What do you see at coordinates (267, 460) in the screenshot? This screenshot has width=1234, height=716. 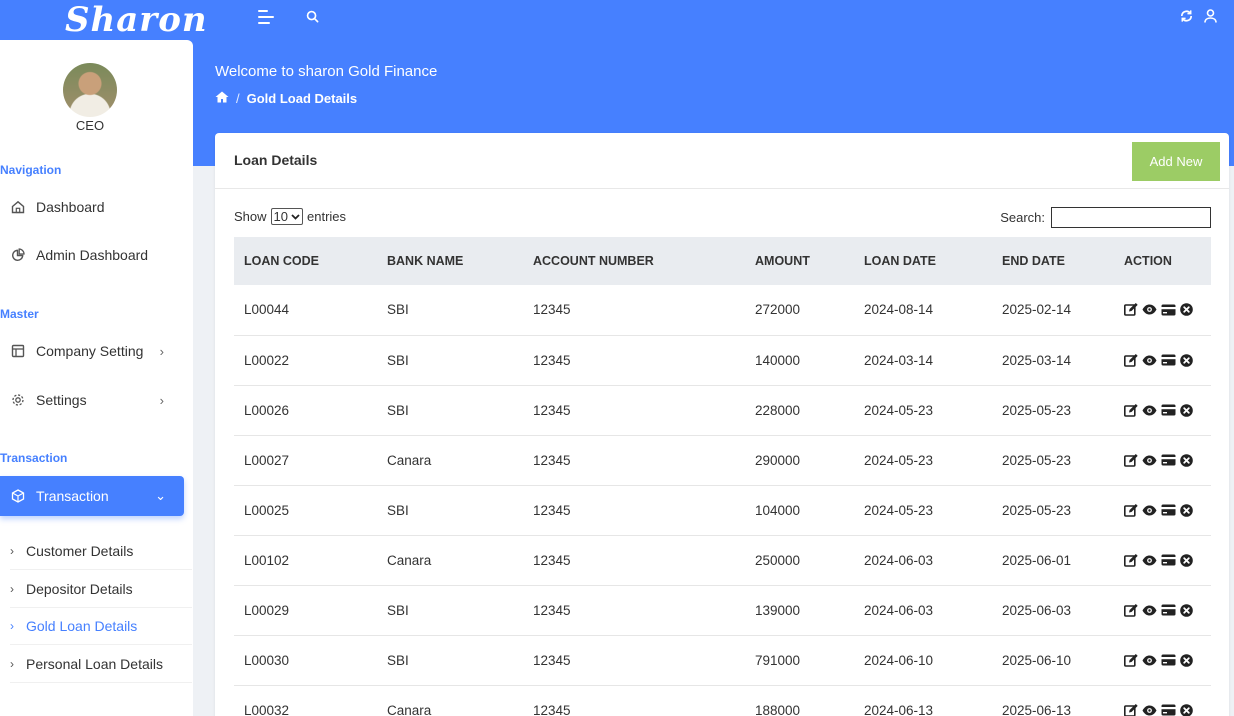 I see `loan-code-cell: L00027` at bounding box center [267, 460].